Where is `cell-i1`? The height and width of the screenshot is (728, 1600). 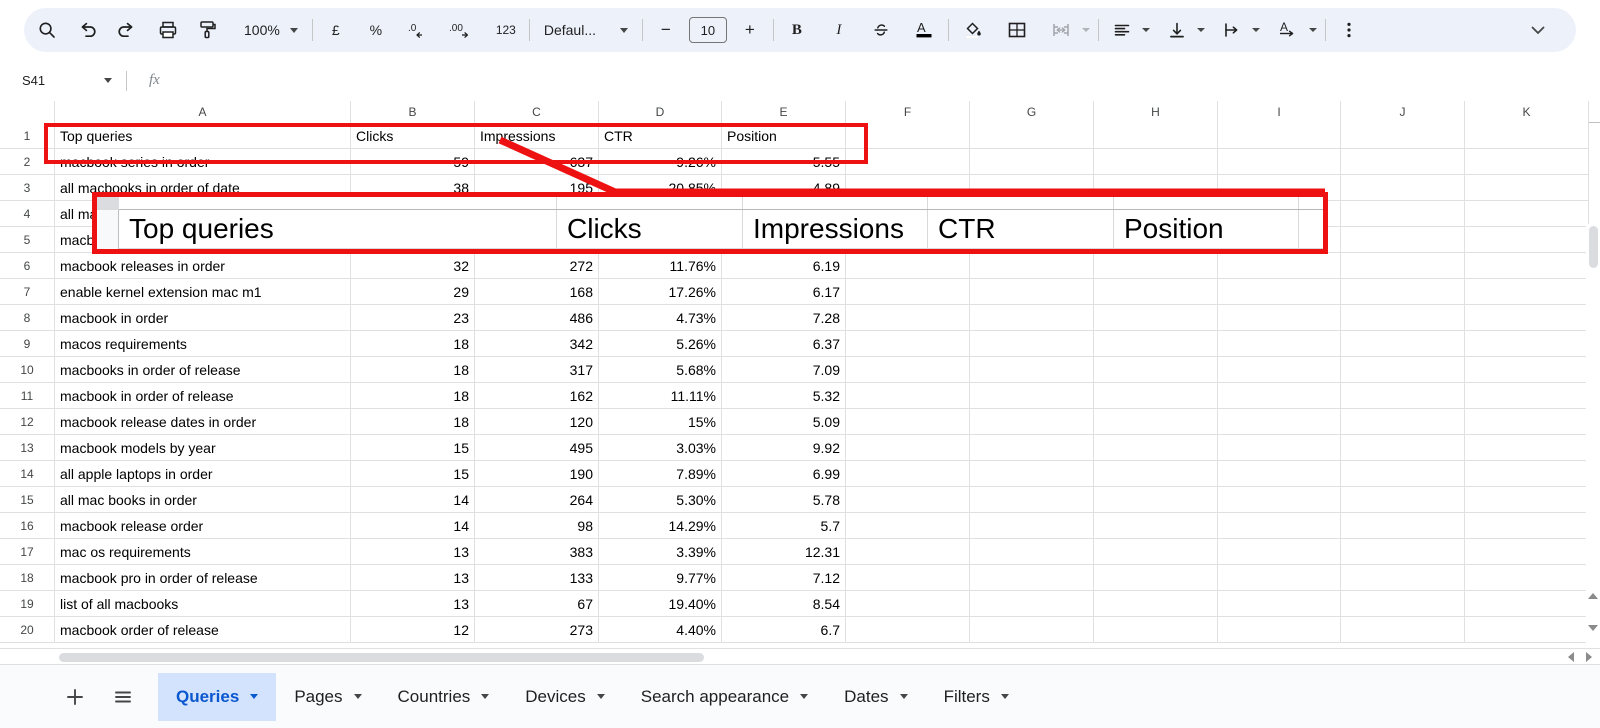 cell-i1 is located at coordinates (1279, 136).